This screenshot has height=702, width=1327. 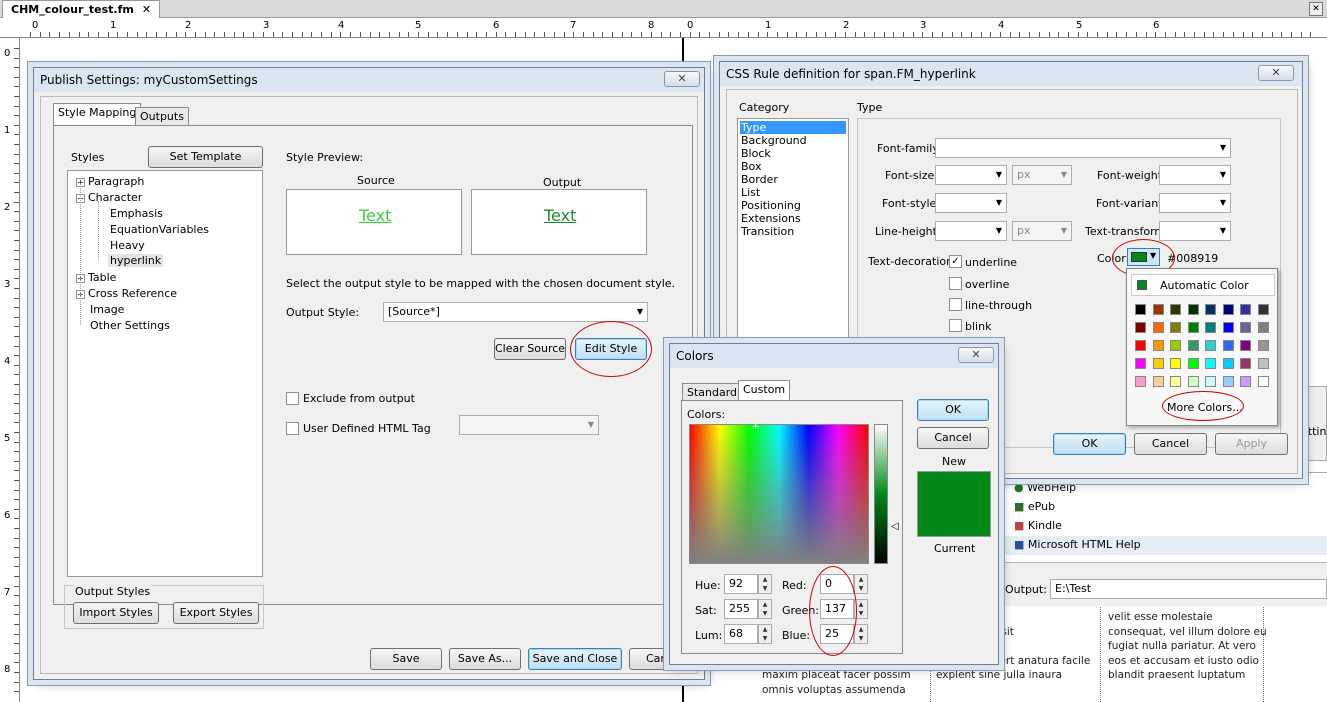 I want to click on sat-input: 255, so click(x=741, y=609).